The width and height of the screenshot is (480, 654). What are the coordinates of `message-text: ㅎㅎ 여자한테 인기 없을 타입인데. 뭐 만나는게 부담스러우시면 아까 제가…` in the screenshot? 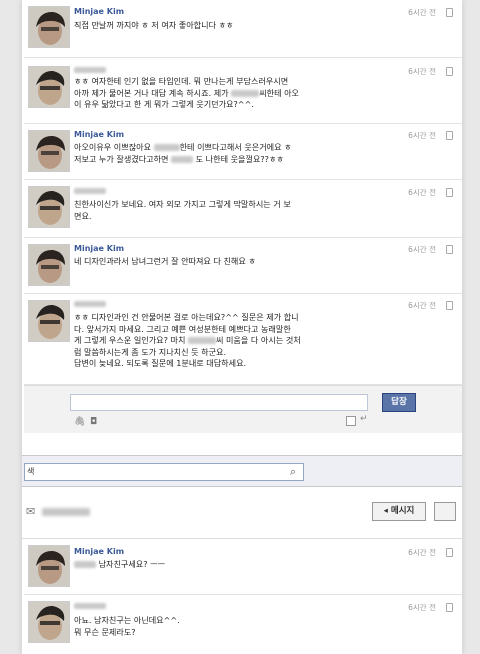 It's located at (235, 93).